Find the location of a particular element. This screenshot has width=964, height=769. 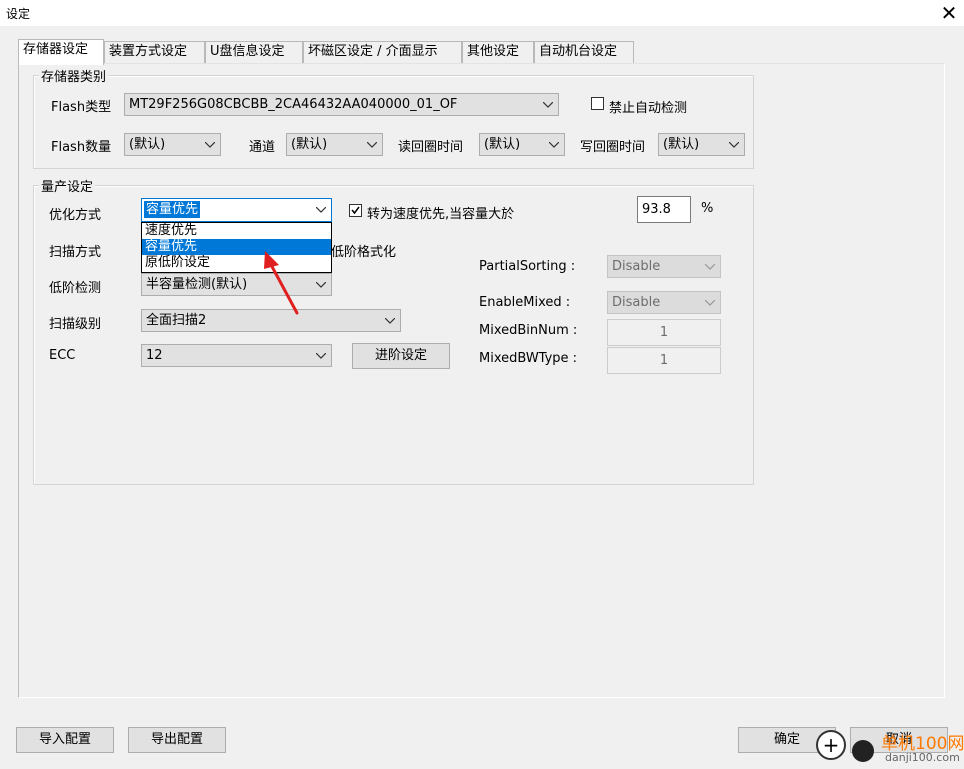

percent-label: % is located at coordinates (707, 208).